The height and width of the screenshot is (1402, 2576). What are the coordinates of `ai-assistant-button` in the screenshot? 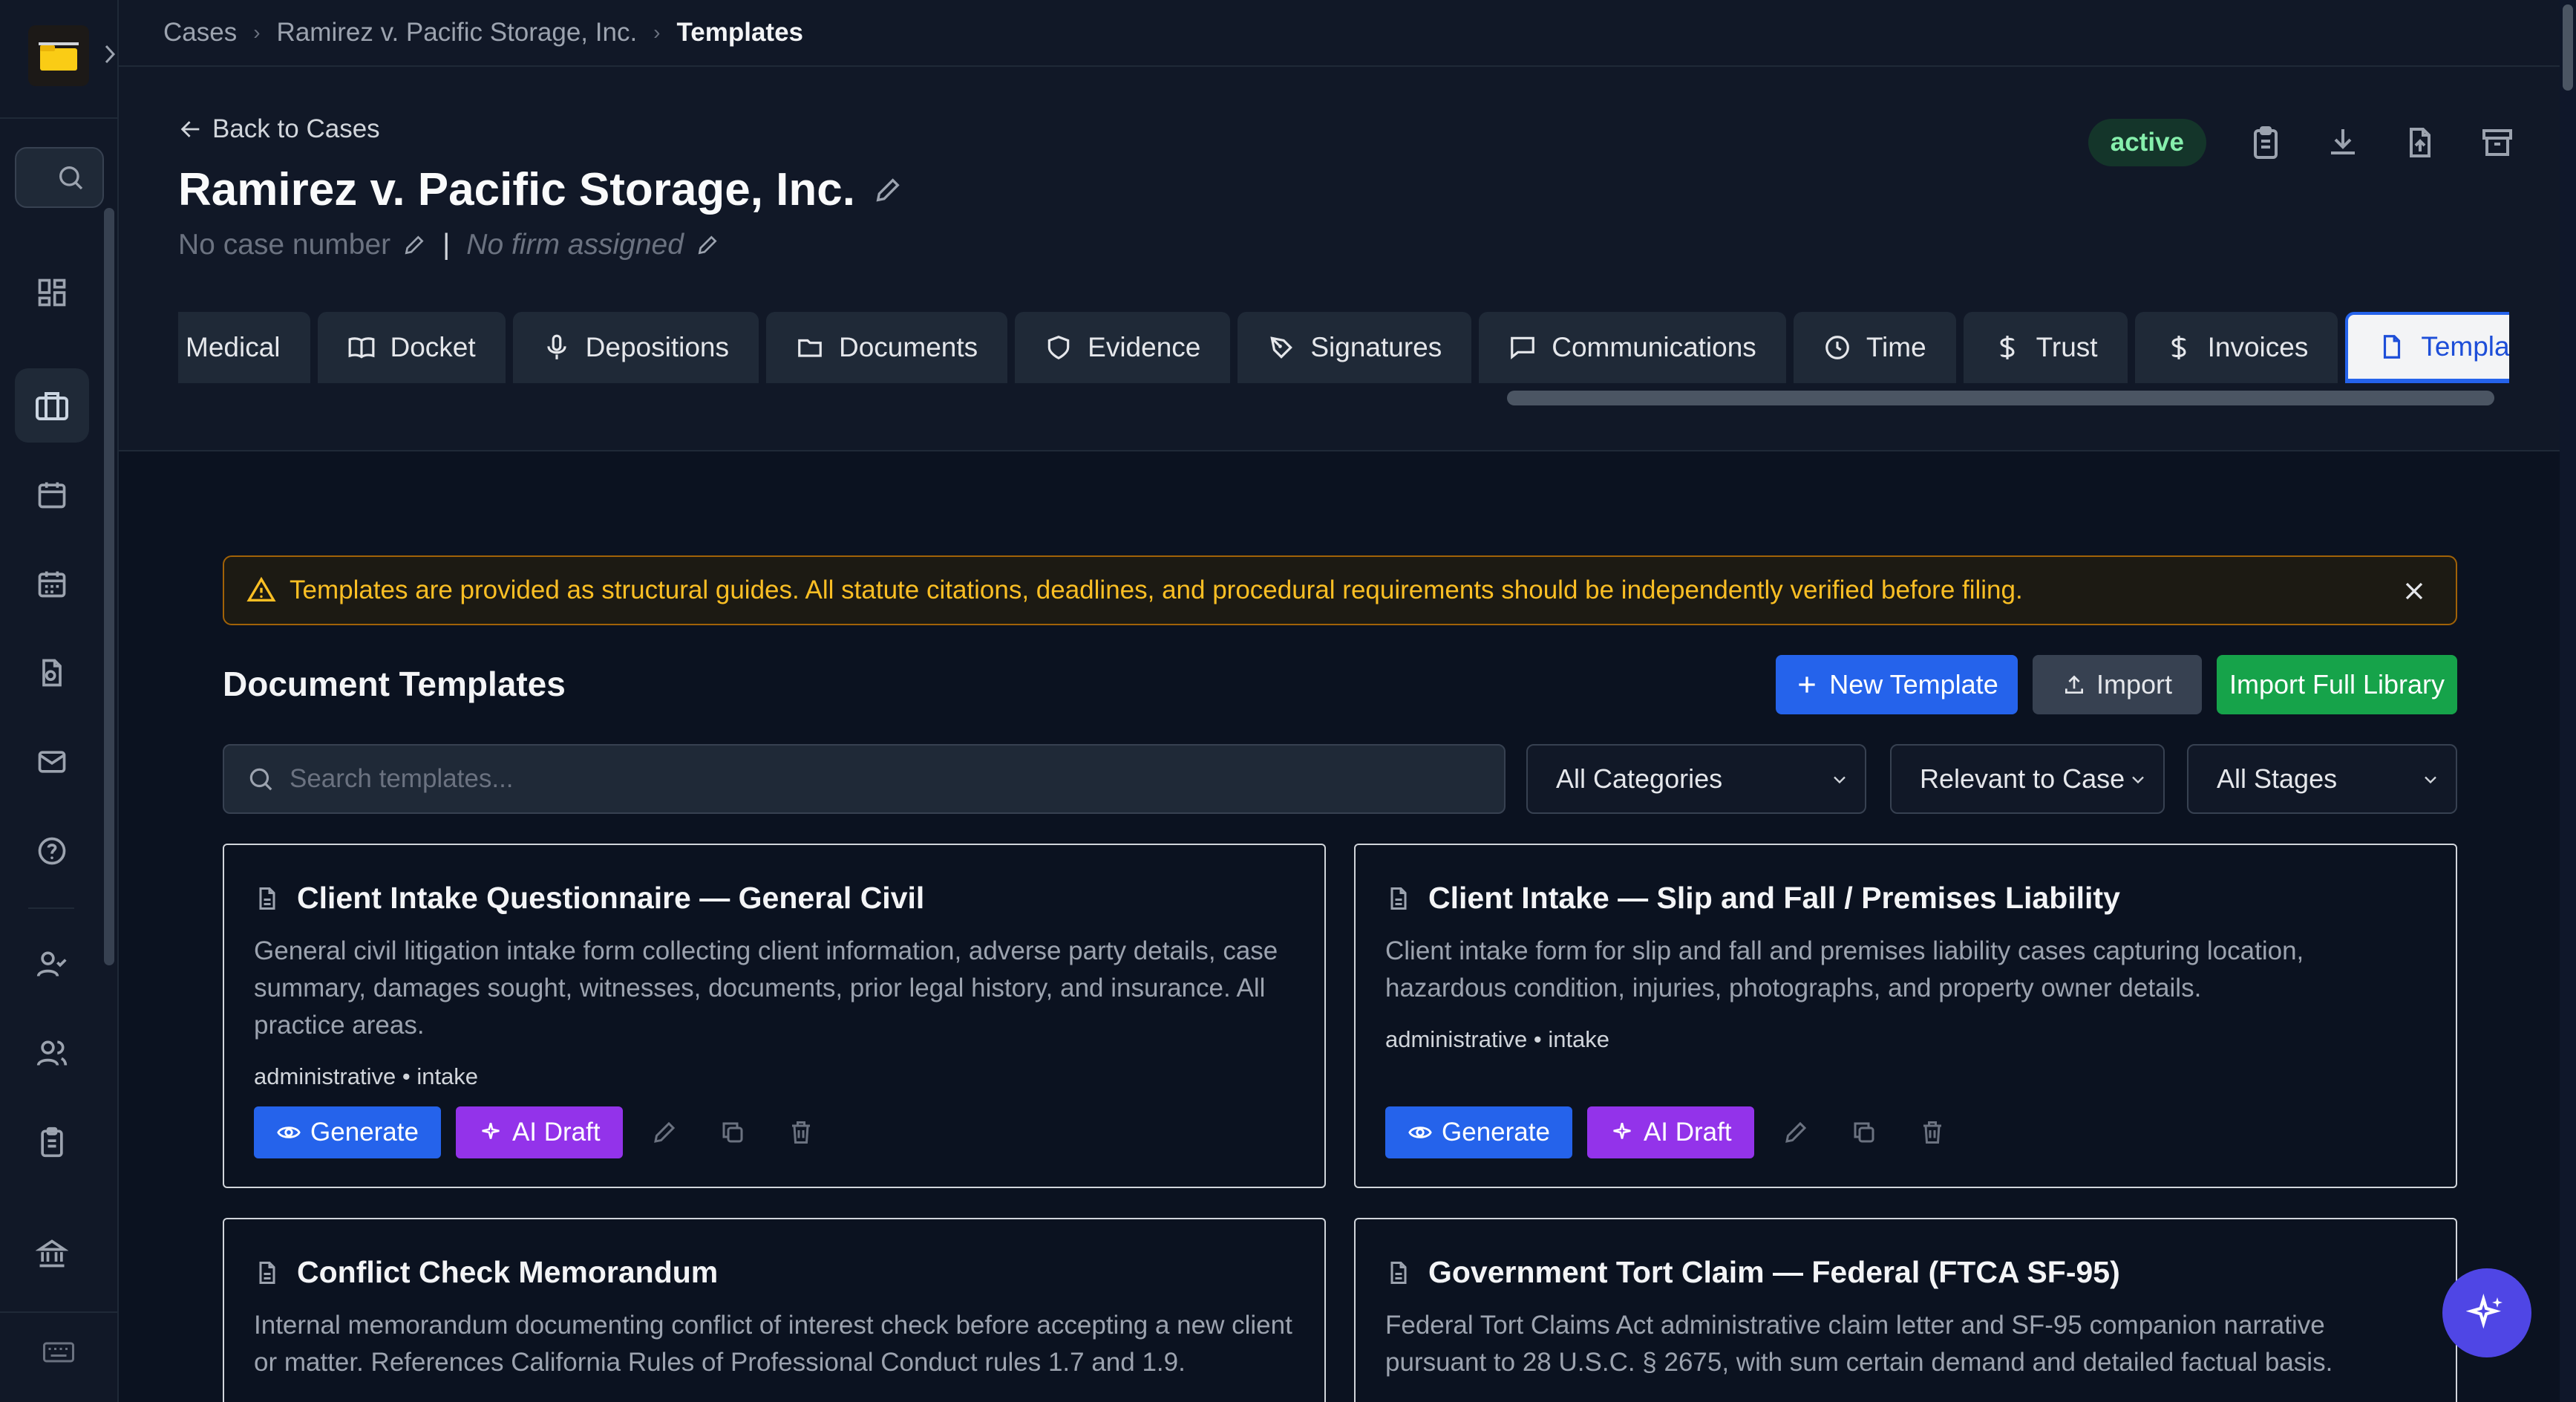 It's located at (2486, 1312).